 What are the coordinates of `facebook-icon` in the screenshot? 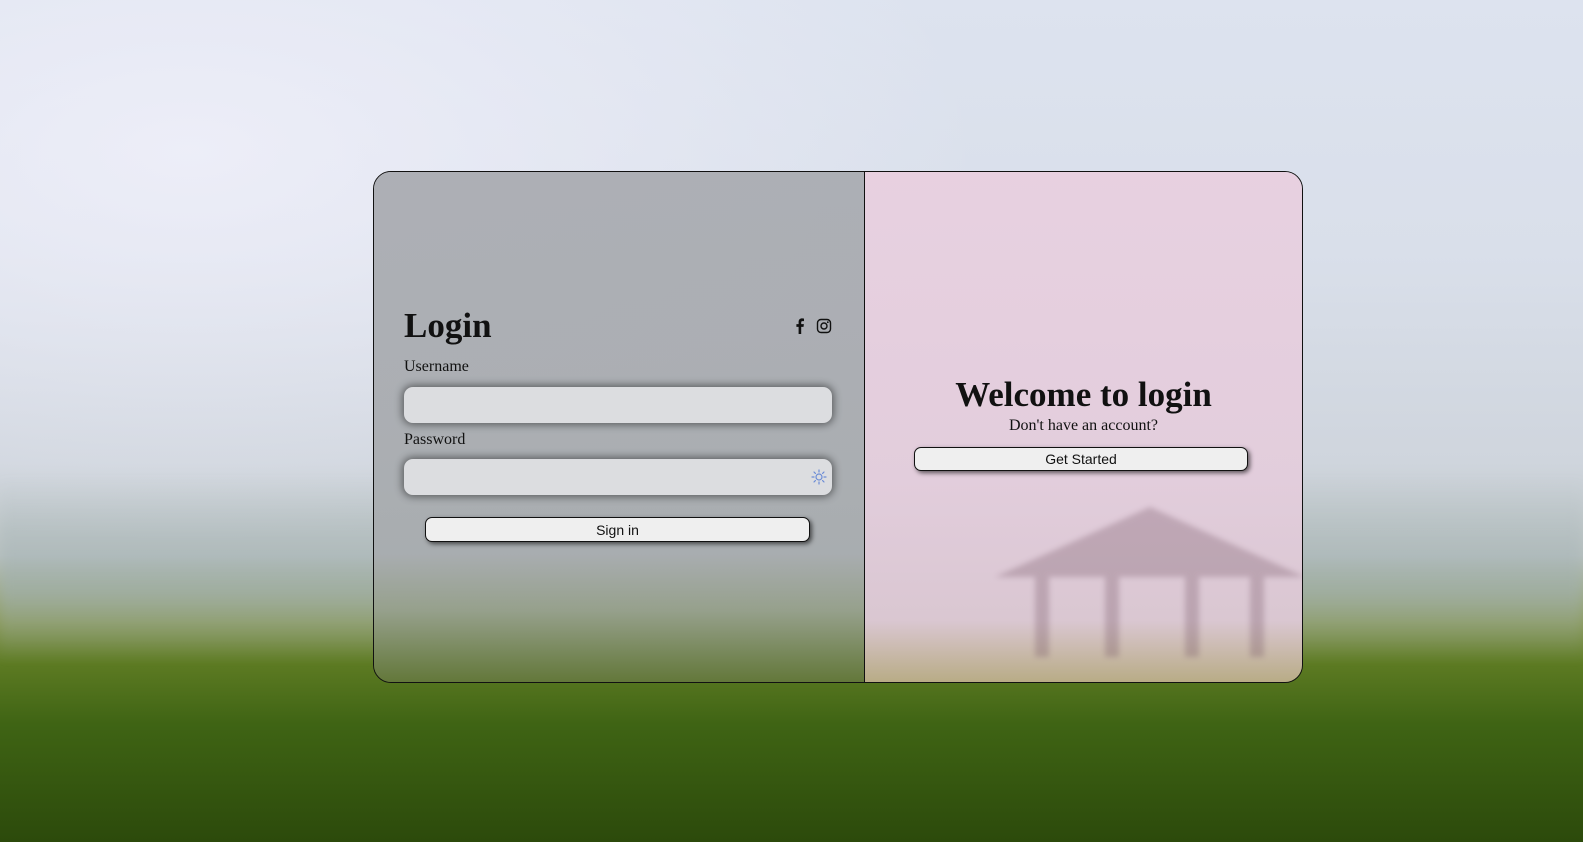 It's located at (800, 326).